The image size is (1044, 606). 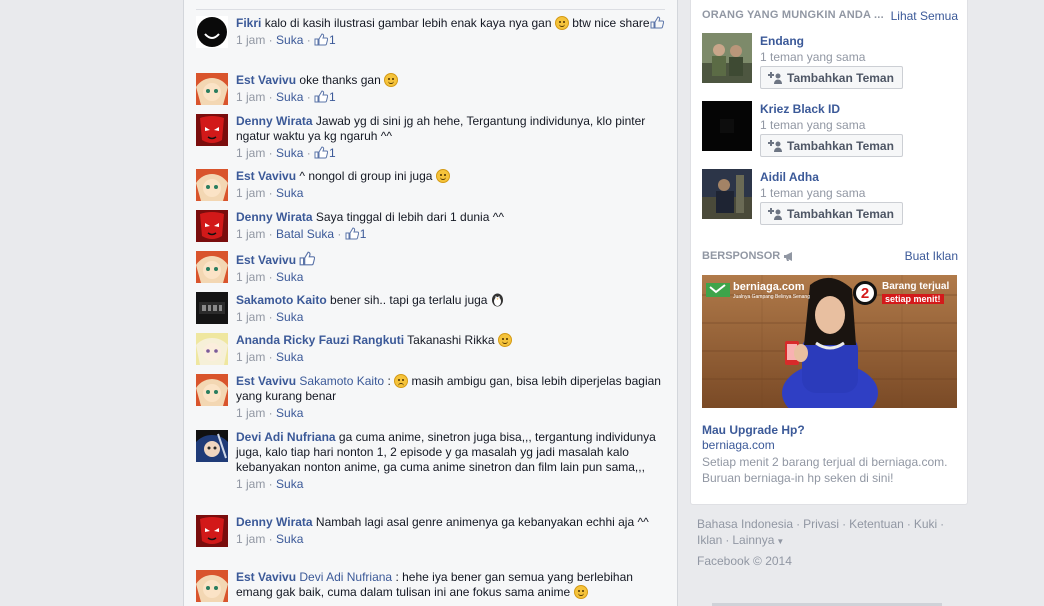 What do you see at coordinates (916, 286) in the screenshot?
I see `ad-badge-line1: Barang terjual` at bounding box center [916, 286].